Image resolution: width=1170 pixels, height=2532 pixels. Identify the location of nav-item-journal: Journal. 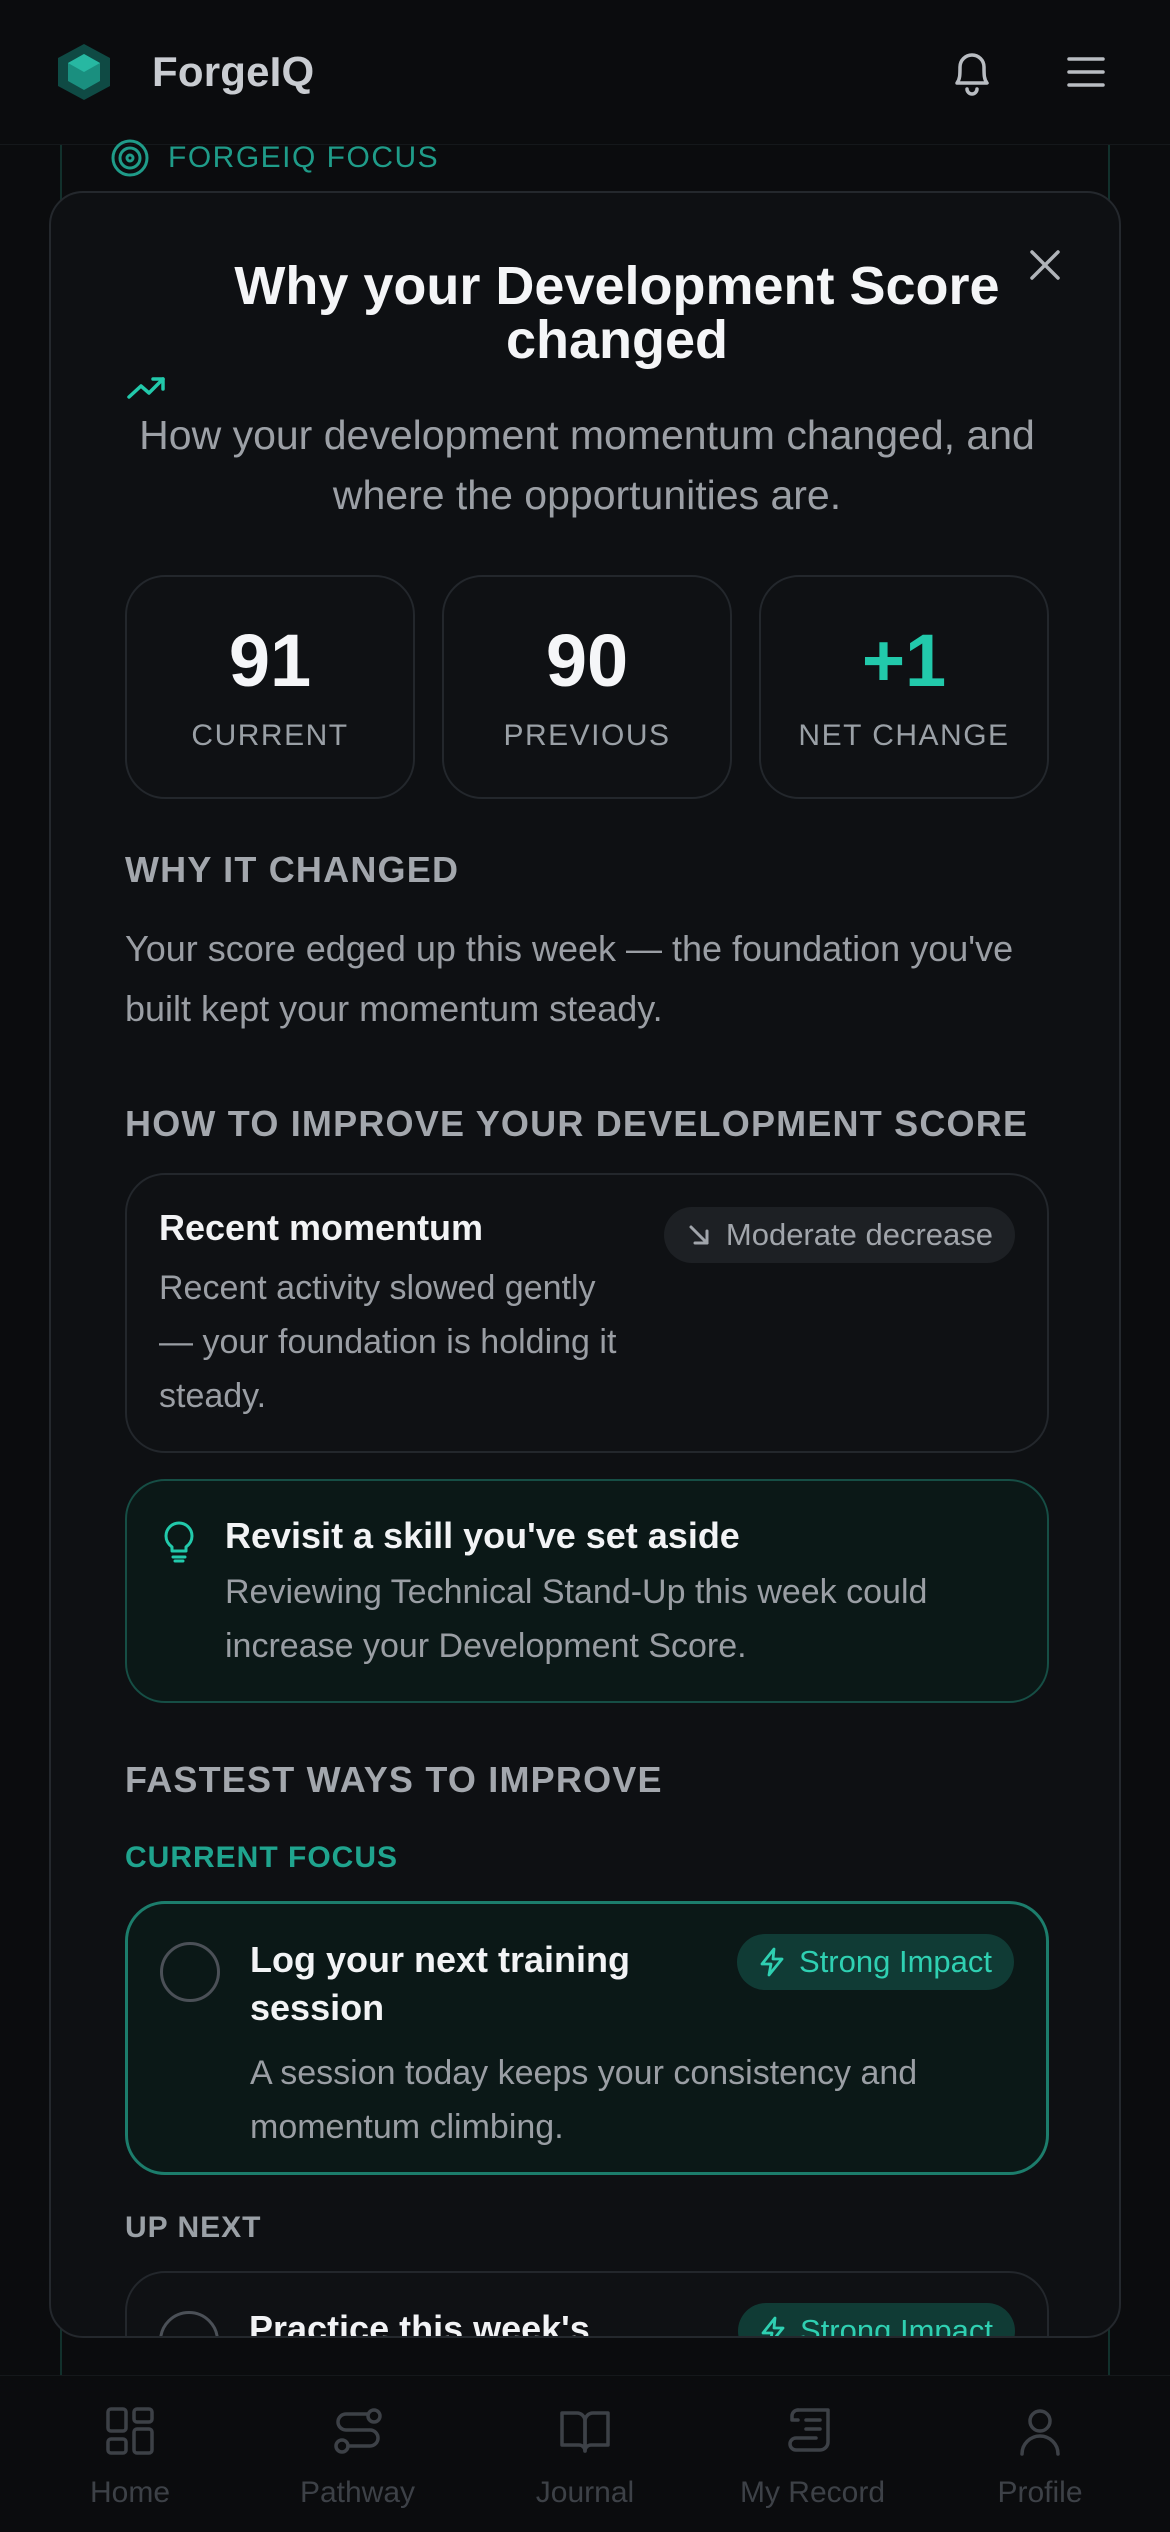
(585, 2454).